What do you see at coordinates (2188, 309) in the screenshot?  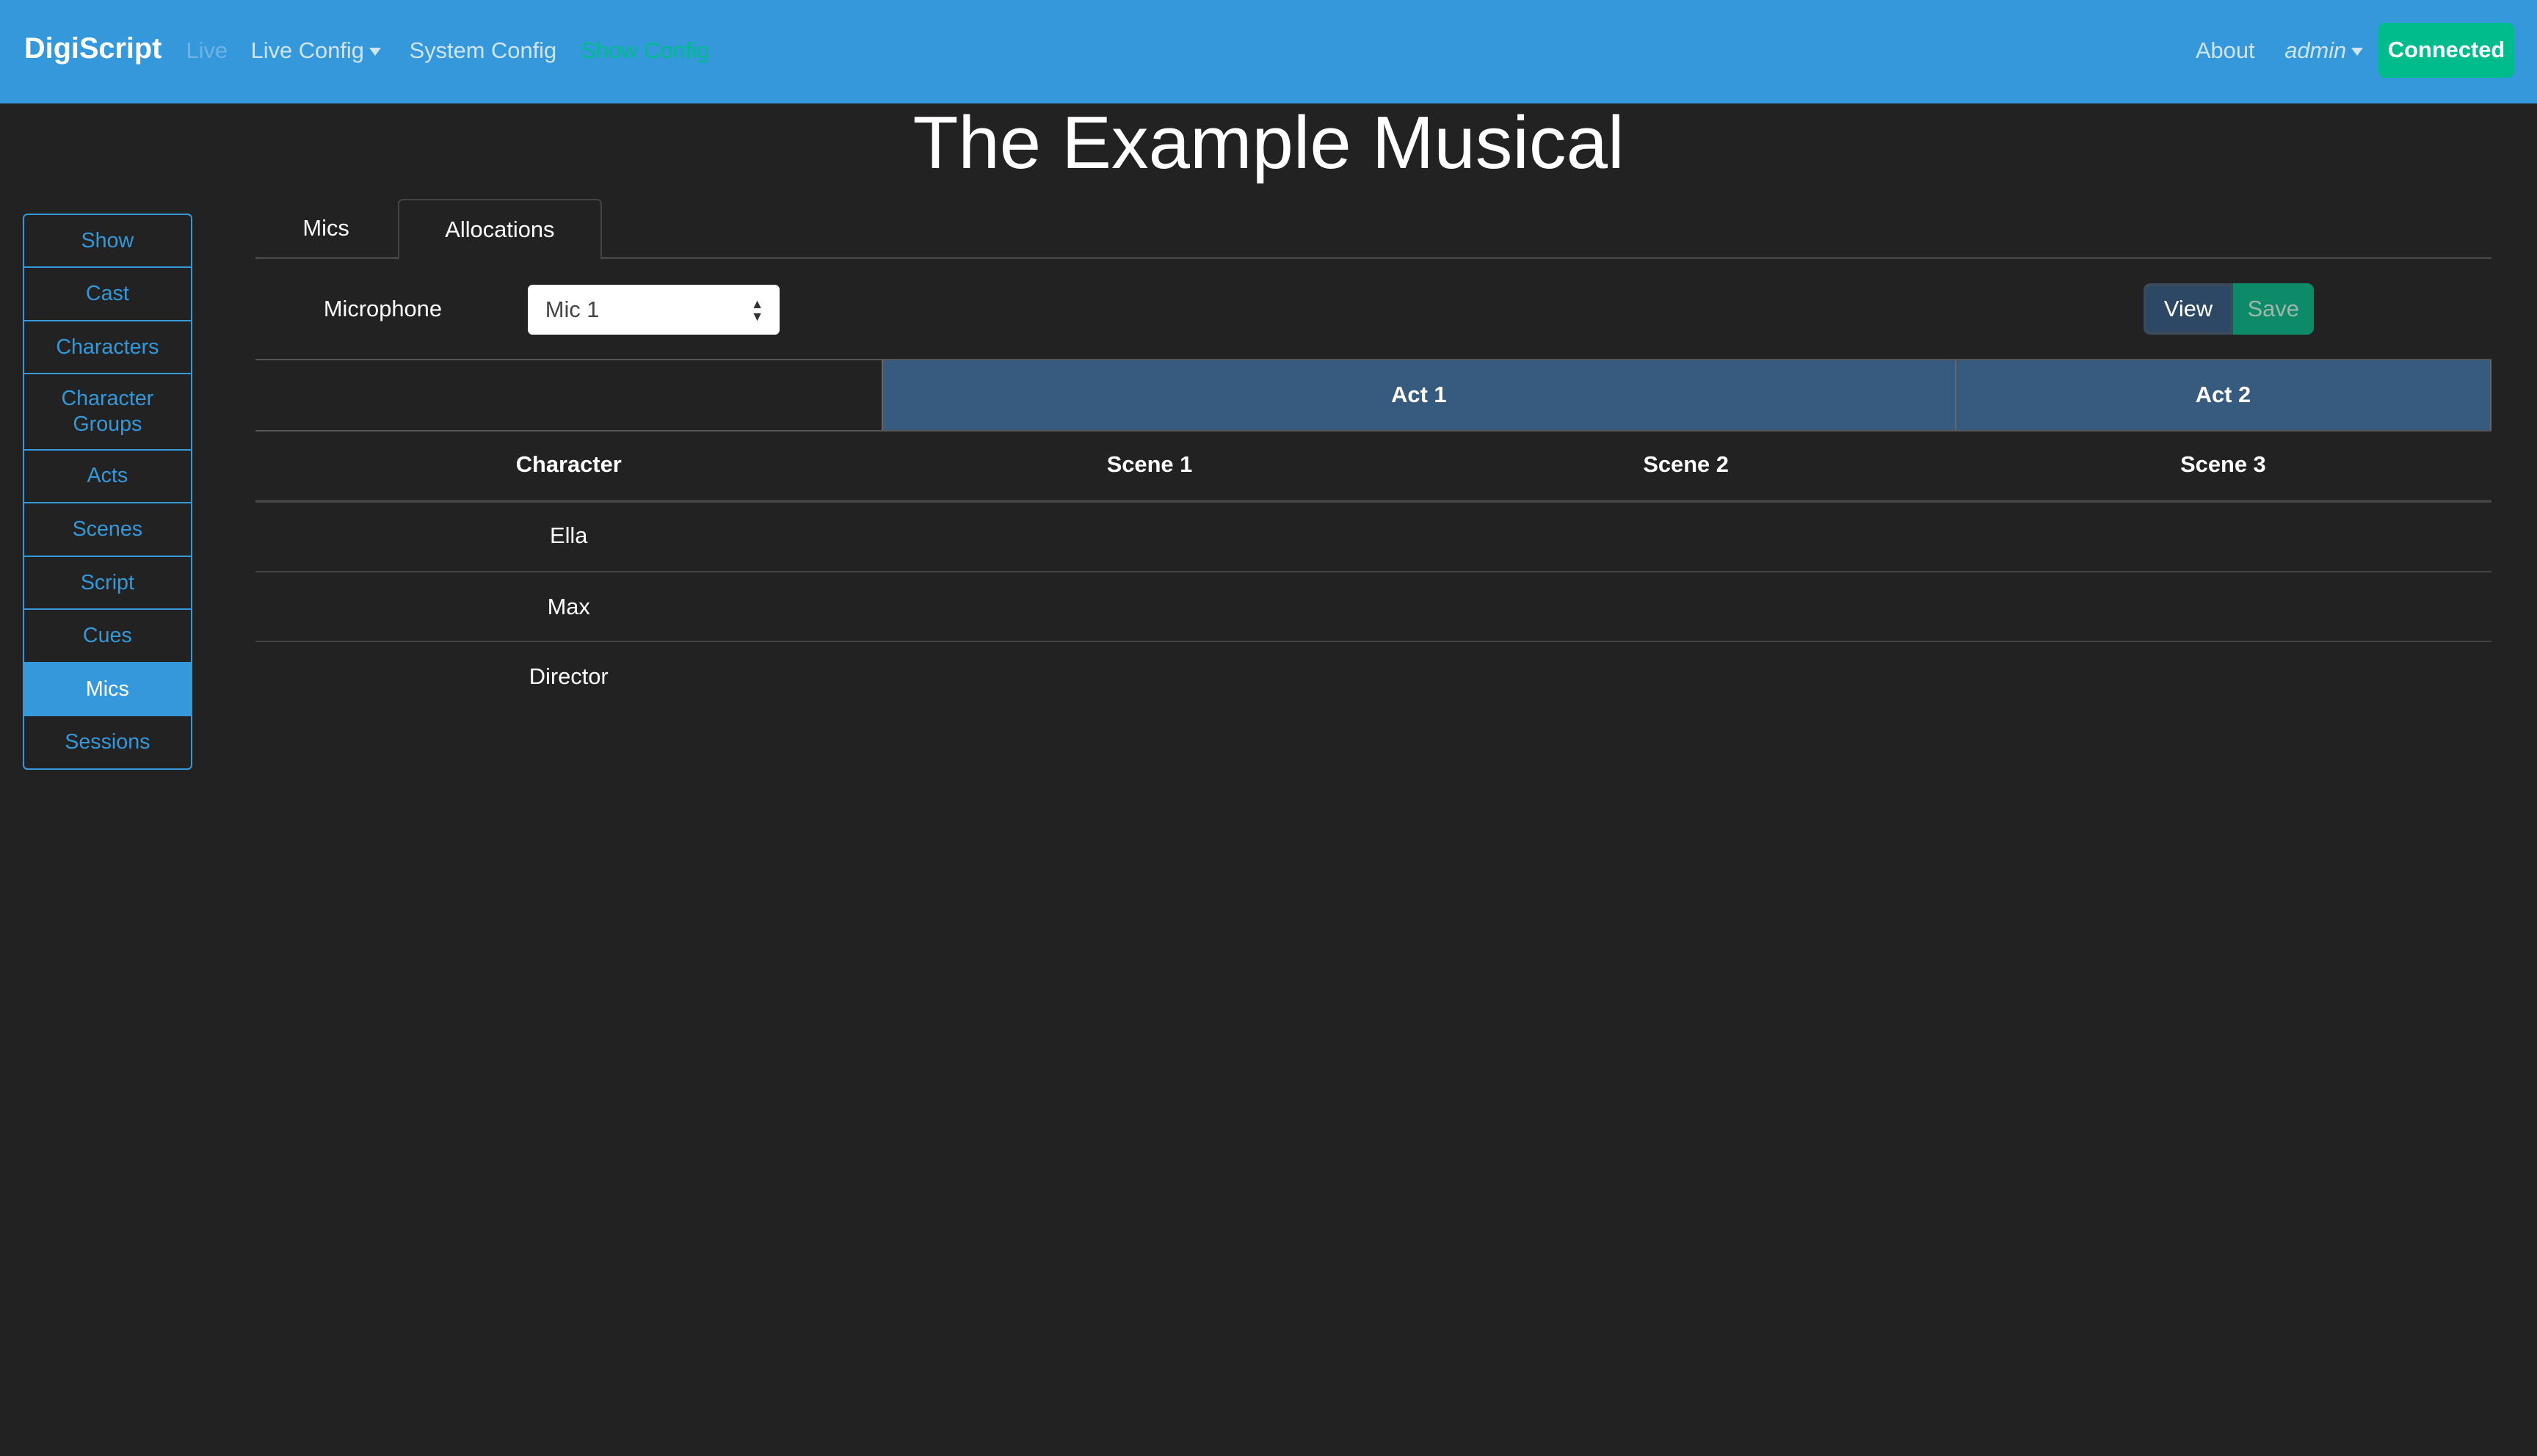 I see `view-button: View` at bounding box center [2188, 309].